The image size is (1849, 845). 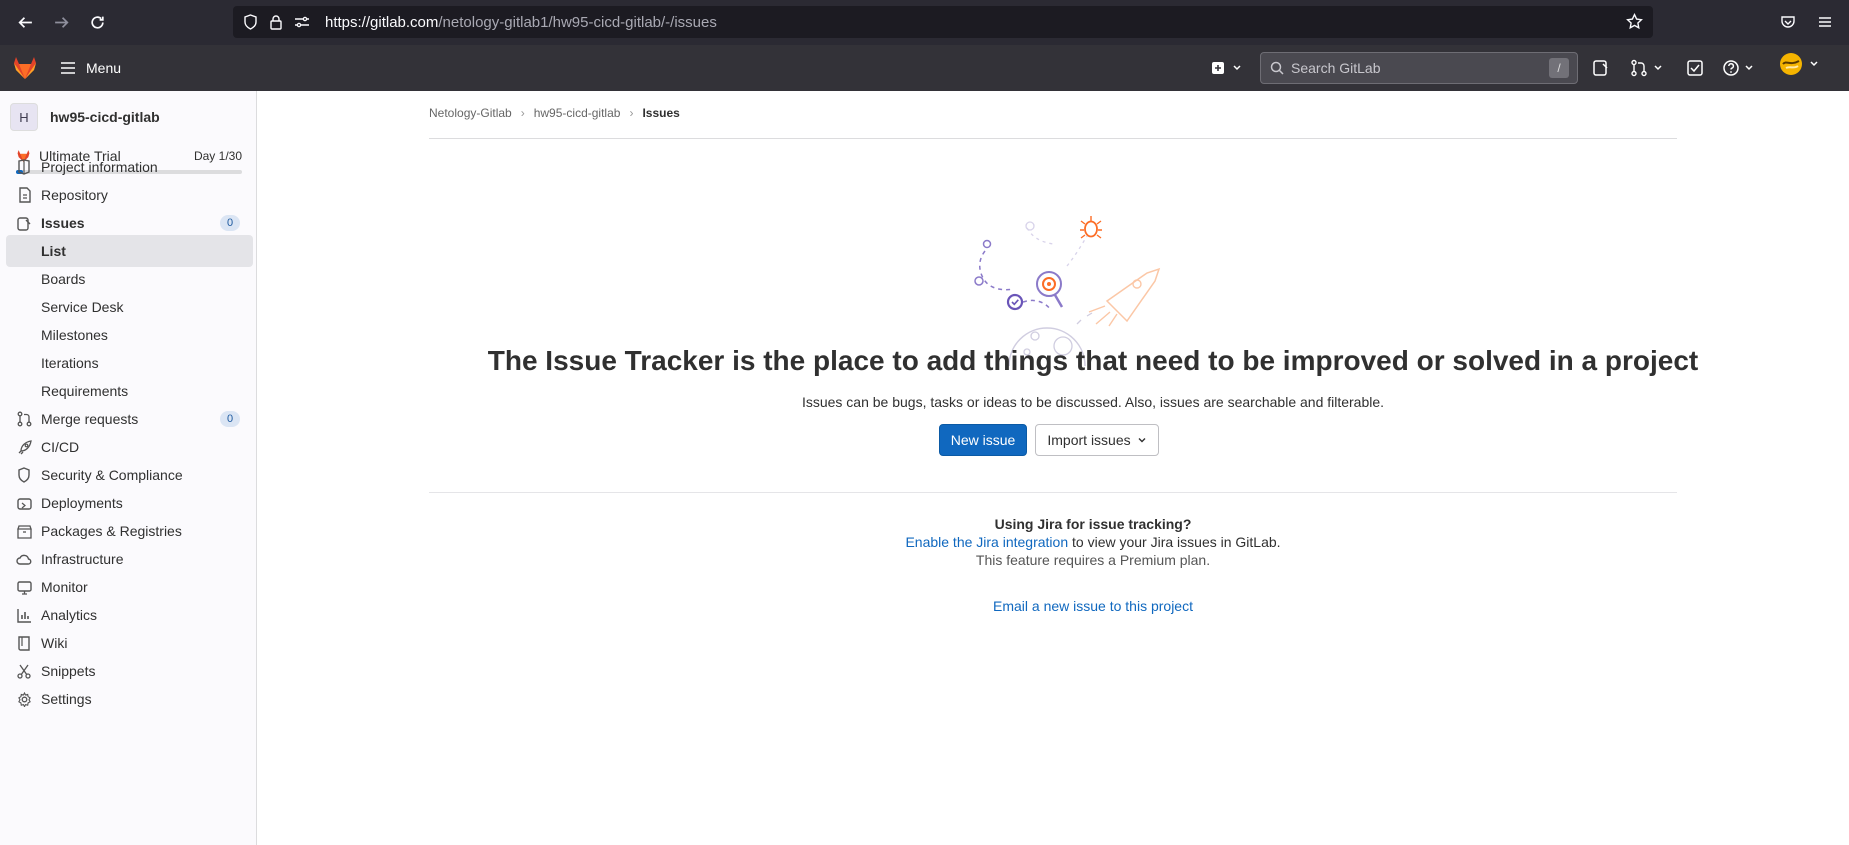 I want to click on project-avatar: H, so click(x=24, y=117).